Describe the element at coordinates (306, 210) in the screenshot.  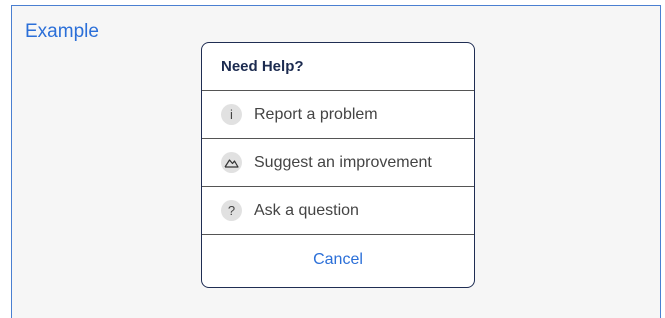
I see `menu-item-label: Ask a question` at that location.